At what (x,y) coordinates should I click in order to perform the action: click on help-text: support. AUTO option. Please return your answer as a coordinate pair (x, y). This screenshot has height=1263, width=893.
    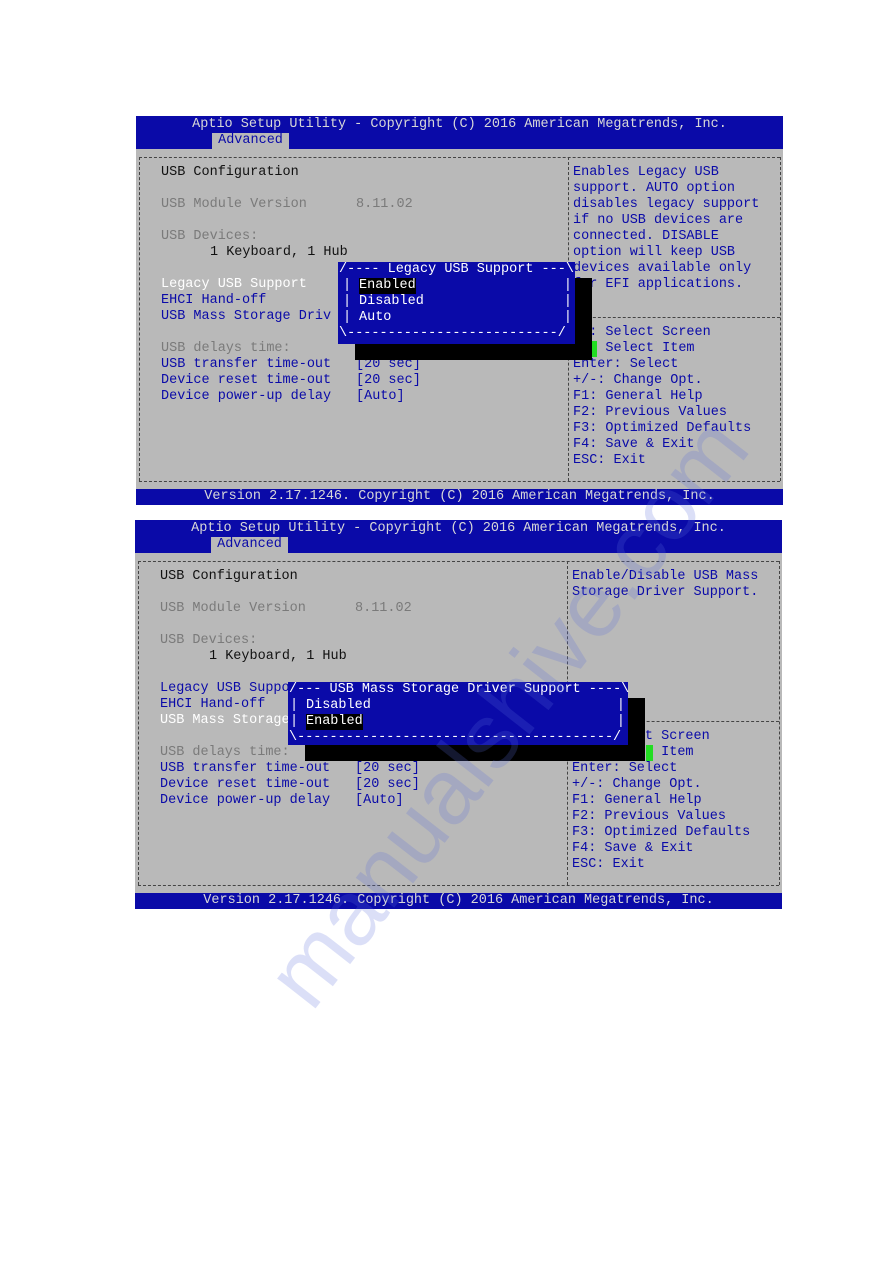
    Looking at the image, I should click on (654, 188).